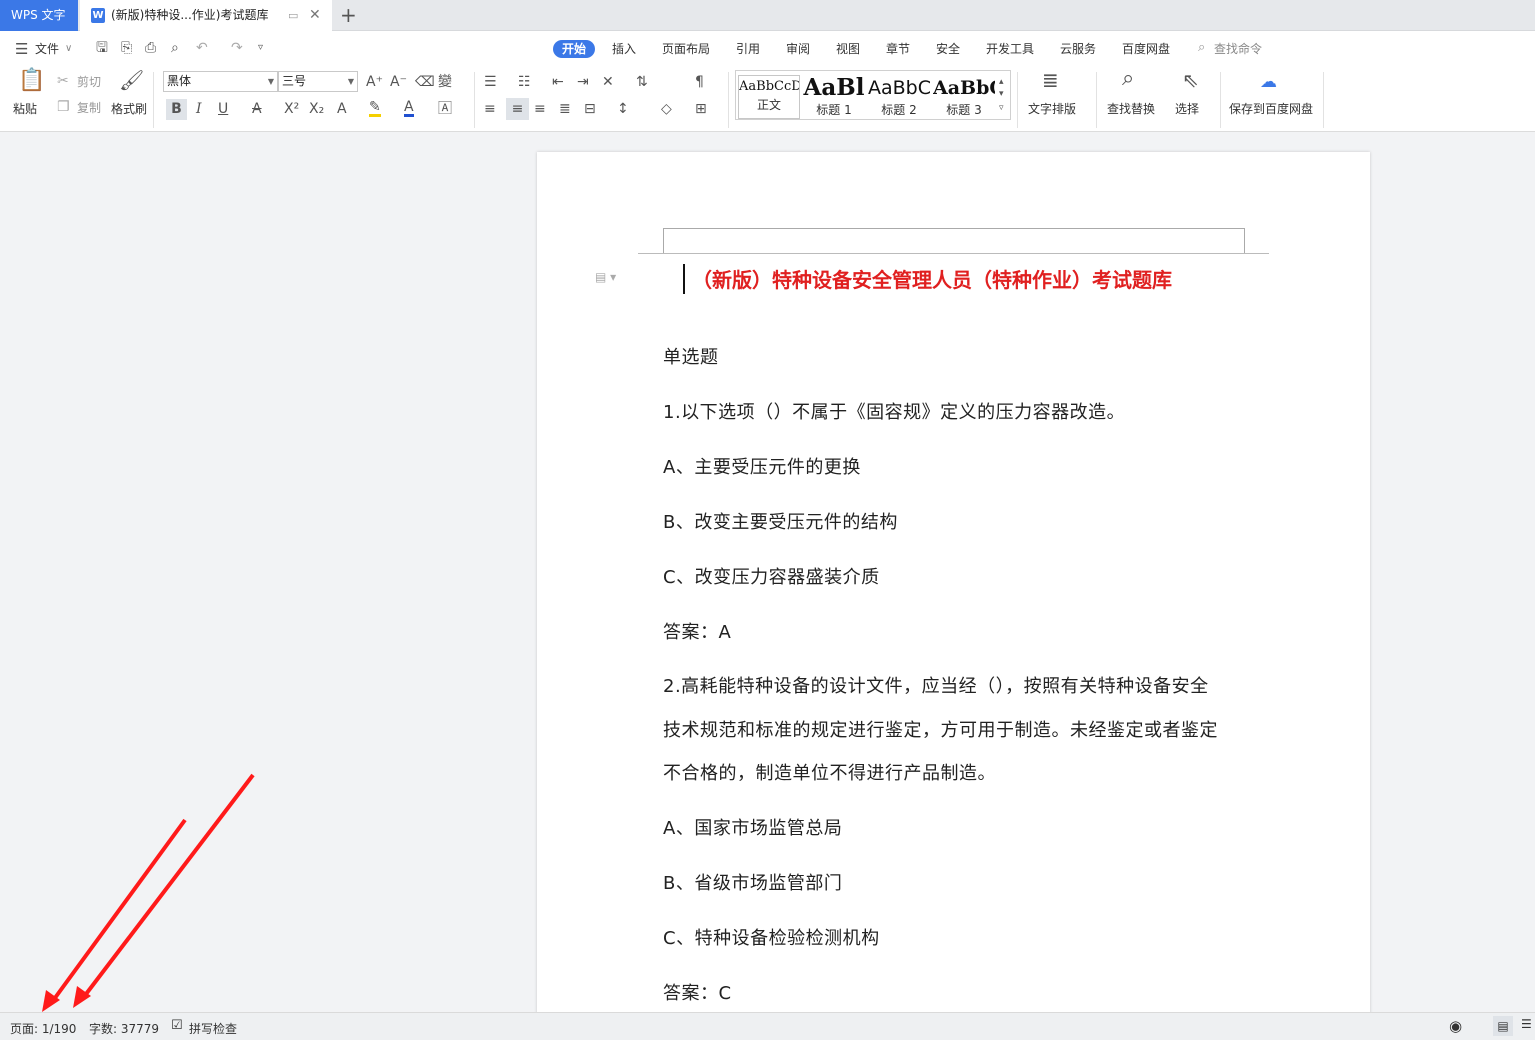 The height and width of the screenshot is (1040, 1535). I want to click on copy-button: 复制, so click(89, 108).